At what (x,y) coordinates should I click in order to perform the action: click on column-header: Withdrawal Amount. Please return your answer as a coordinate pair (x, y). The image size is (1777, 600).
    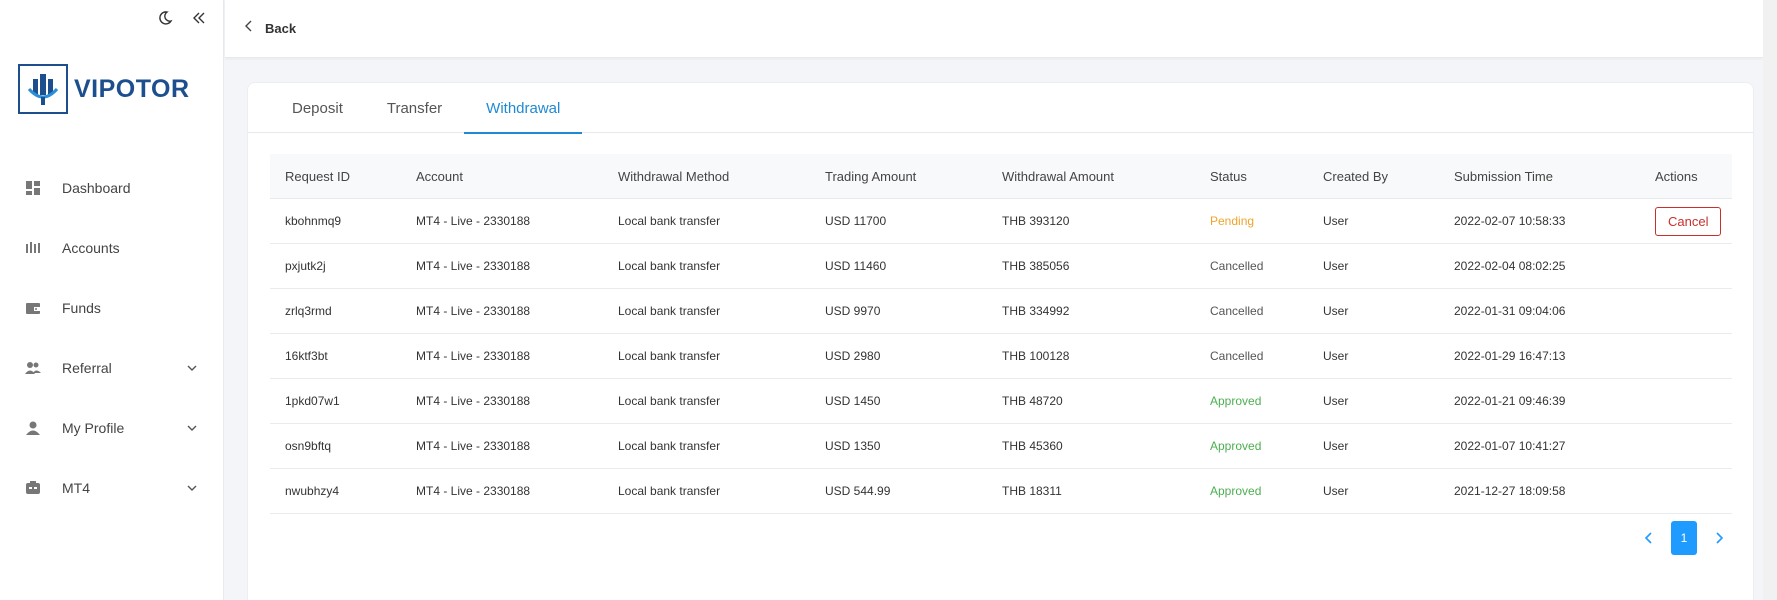
    Looking at the image, I should click on (1058, 176).